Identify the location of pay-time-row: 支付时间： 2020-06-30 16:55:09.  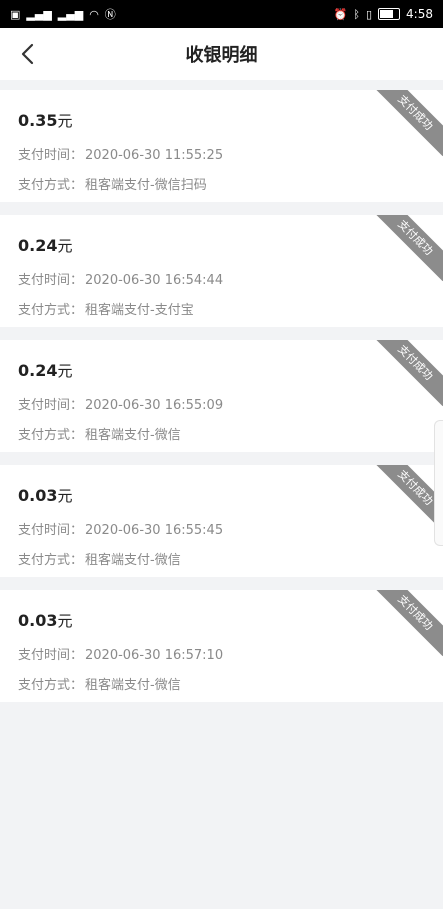
(221, 403).